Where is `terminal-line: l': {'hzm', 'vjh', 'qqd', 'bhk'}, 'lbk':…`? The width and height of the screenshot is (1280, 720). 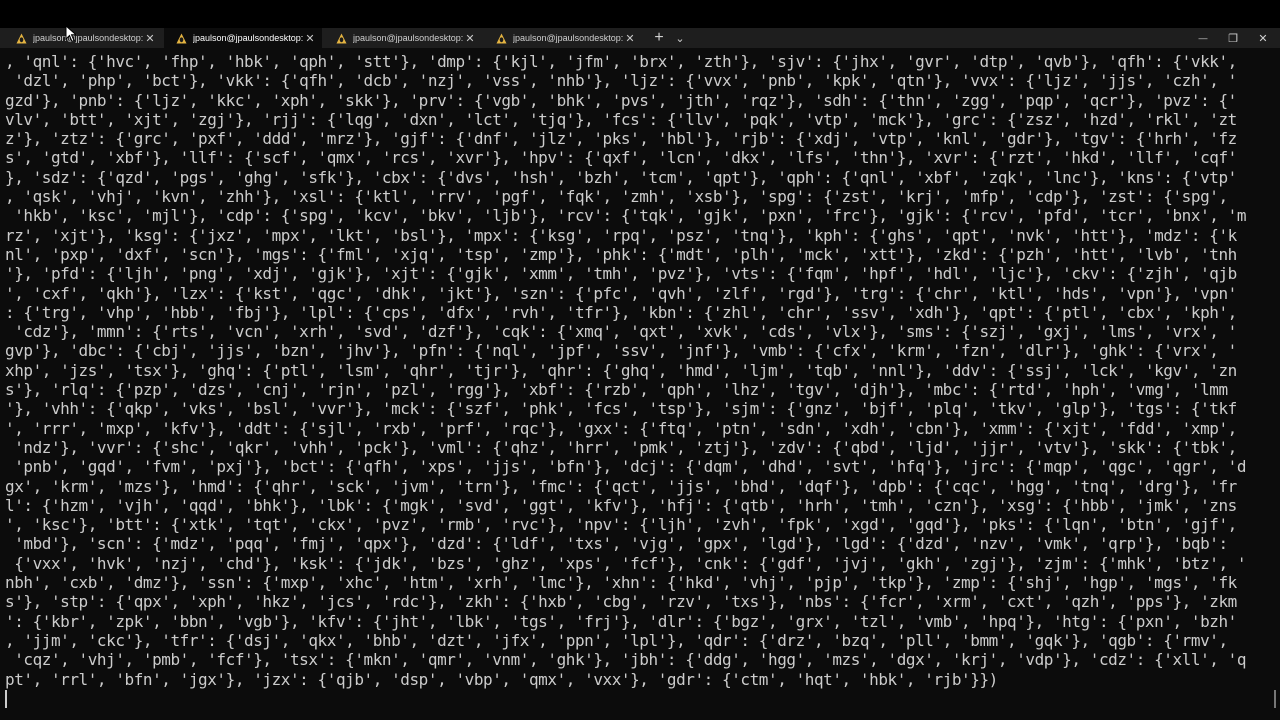 terminal-line: l': {'hzm', 'vjh', 'qqd', 'bhk'}, 'lbk':… is located at coordinates (621, 505).